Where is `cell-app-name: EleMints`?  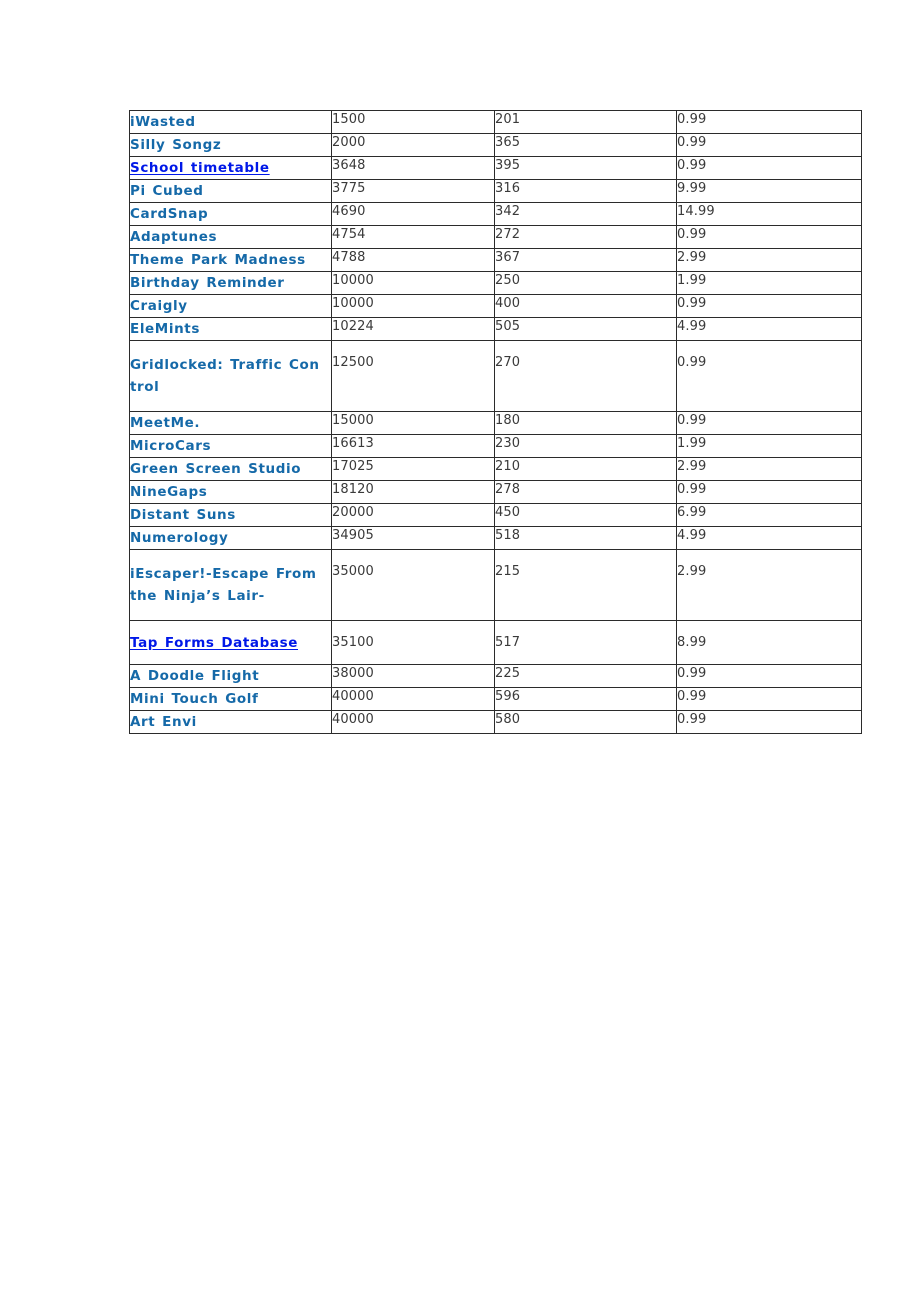 cell-app-name: EleMints is located at coordinates (230, 329).